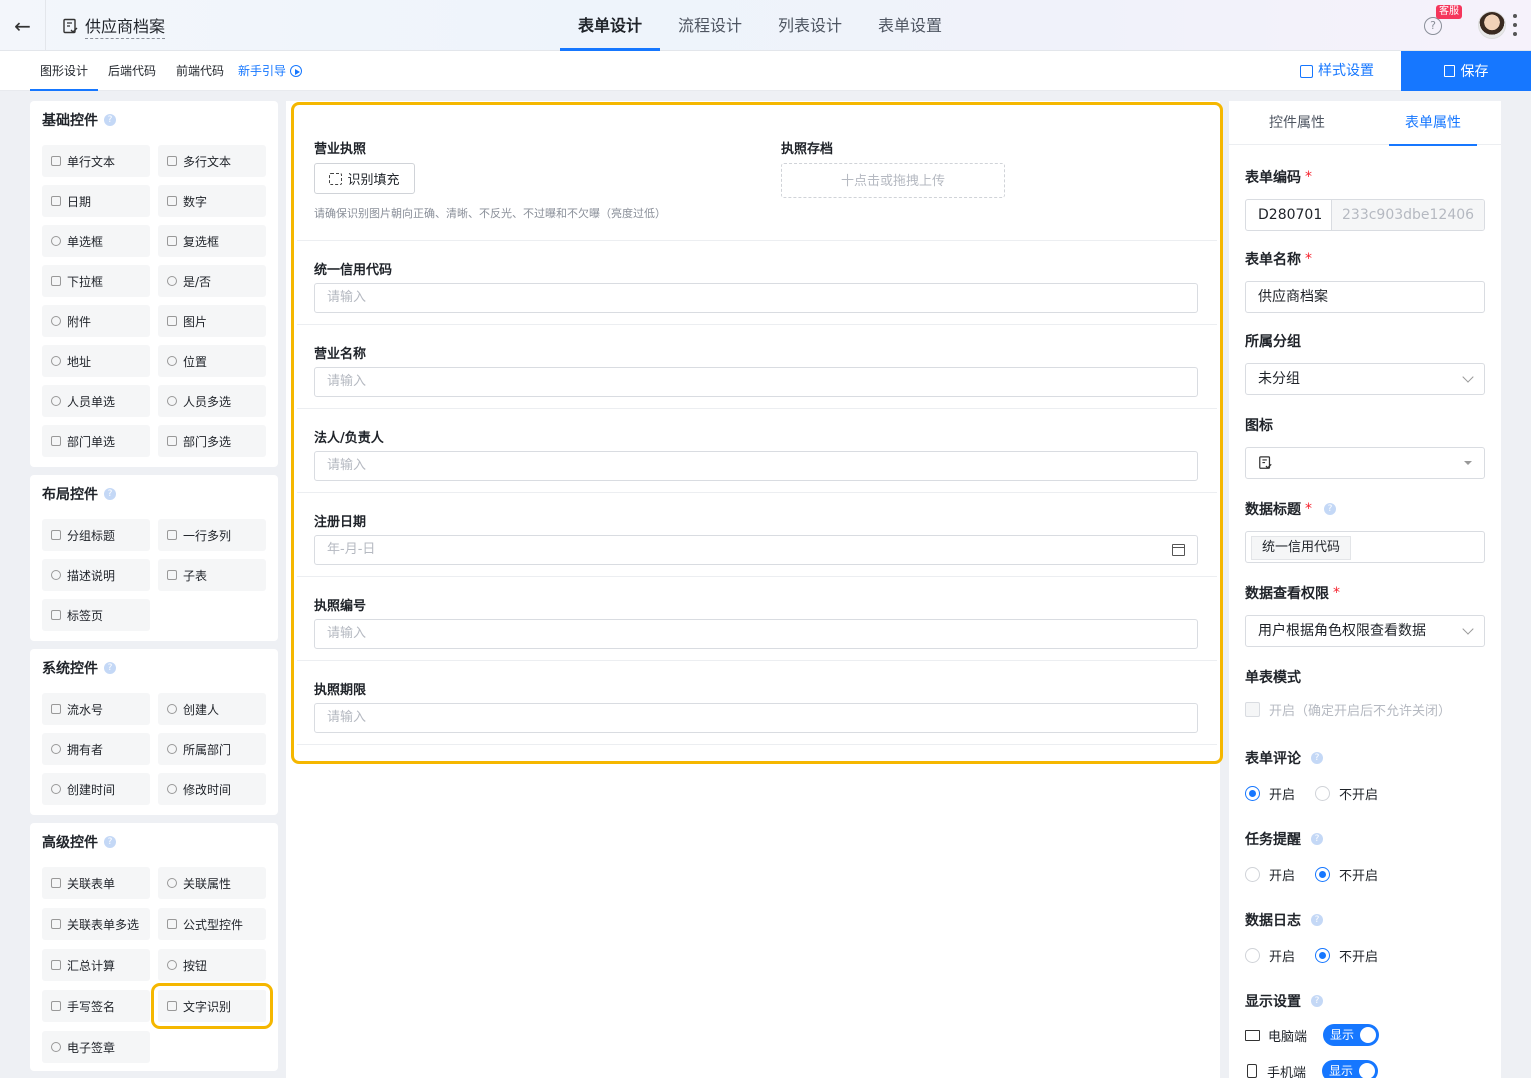 The image size is (1531, 1078). Describe the element at coordinates (1466, 71) in the screenshot. I see `save-button: 保存` at that location.